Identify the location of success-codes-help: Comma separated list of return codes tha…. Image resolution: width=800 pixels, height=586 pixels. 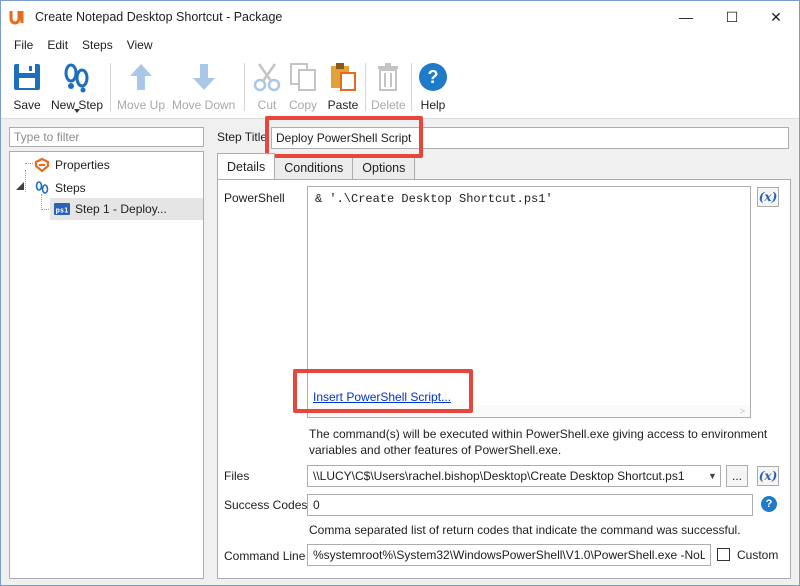
(525, 530).